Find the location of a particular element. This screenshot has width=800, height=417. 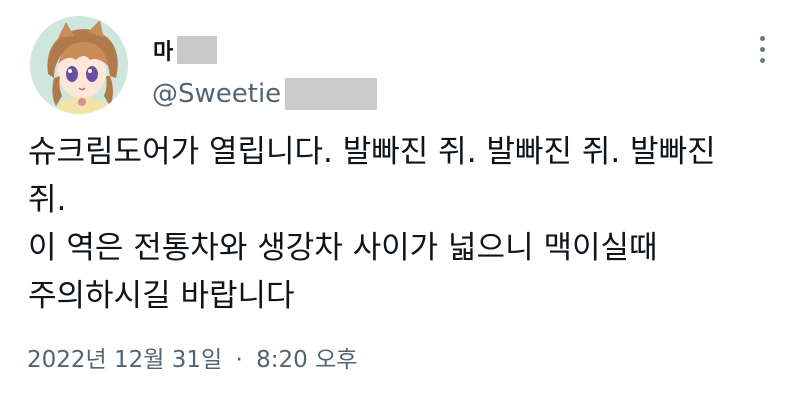

more-options-icon is located at coordinates (762, 49).